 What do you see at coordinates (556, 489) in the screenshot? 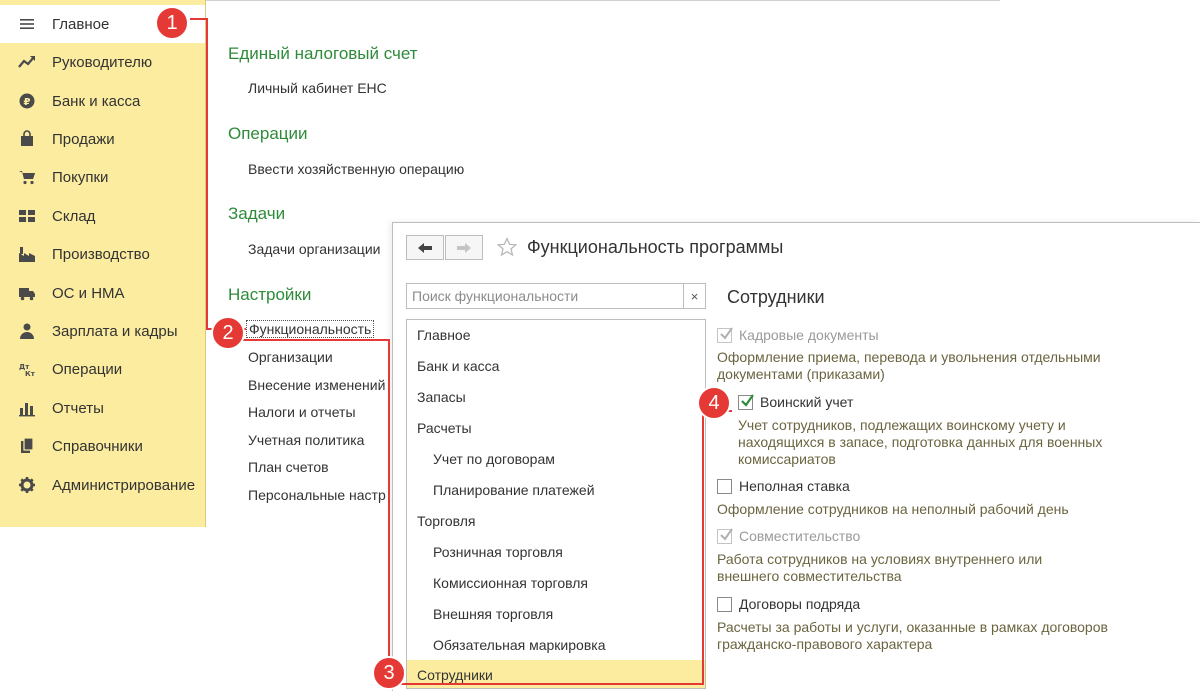
I see `tree-item-payment-planning: Планирование платежей` at bounding box center [556, 489].